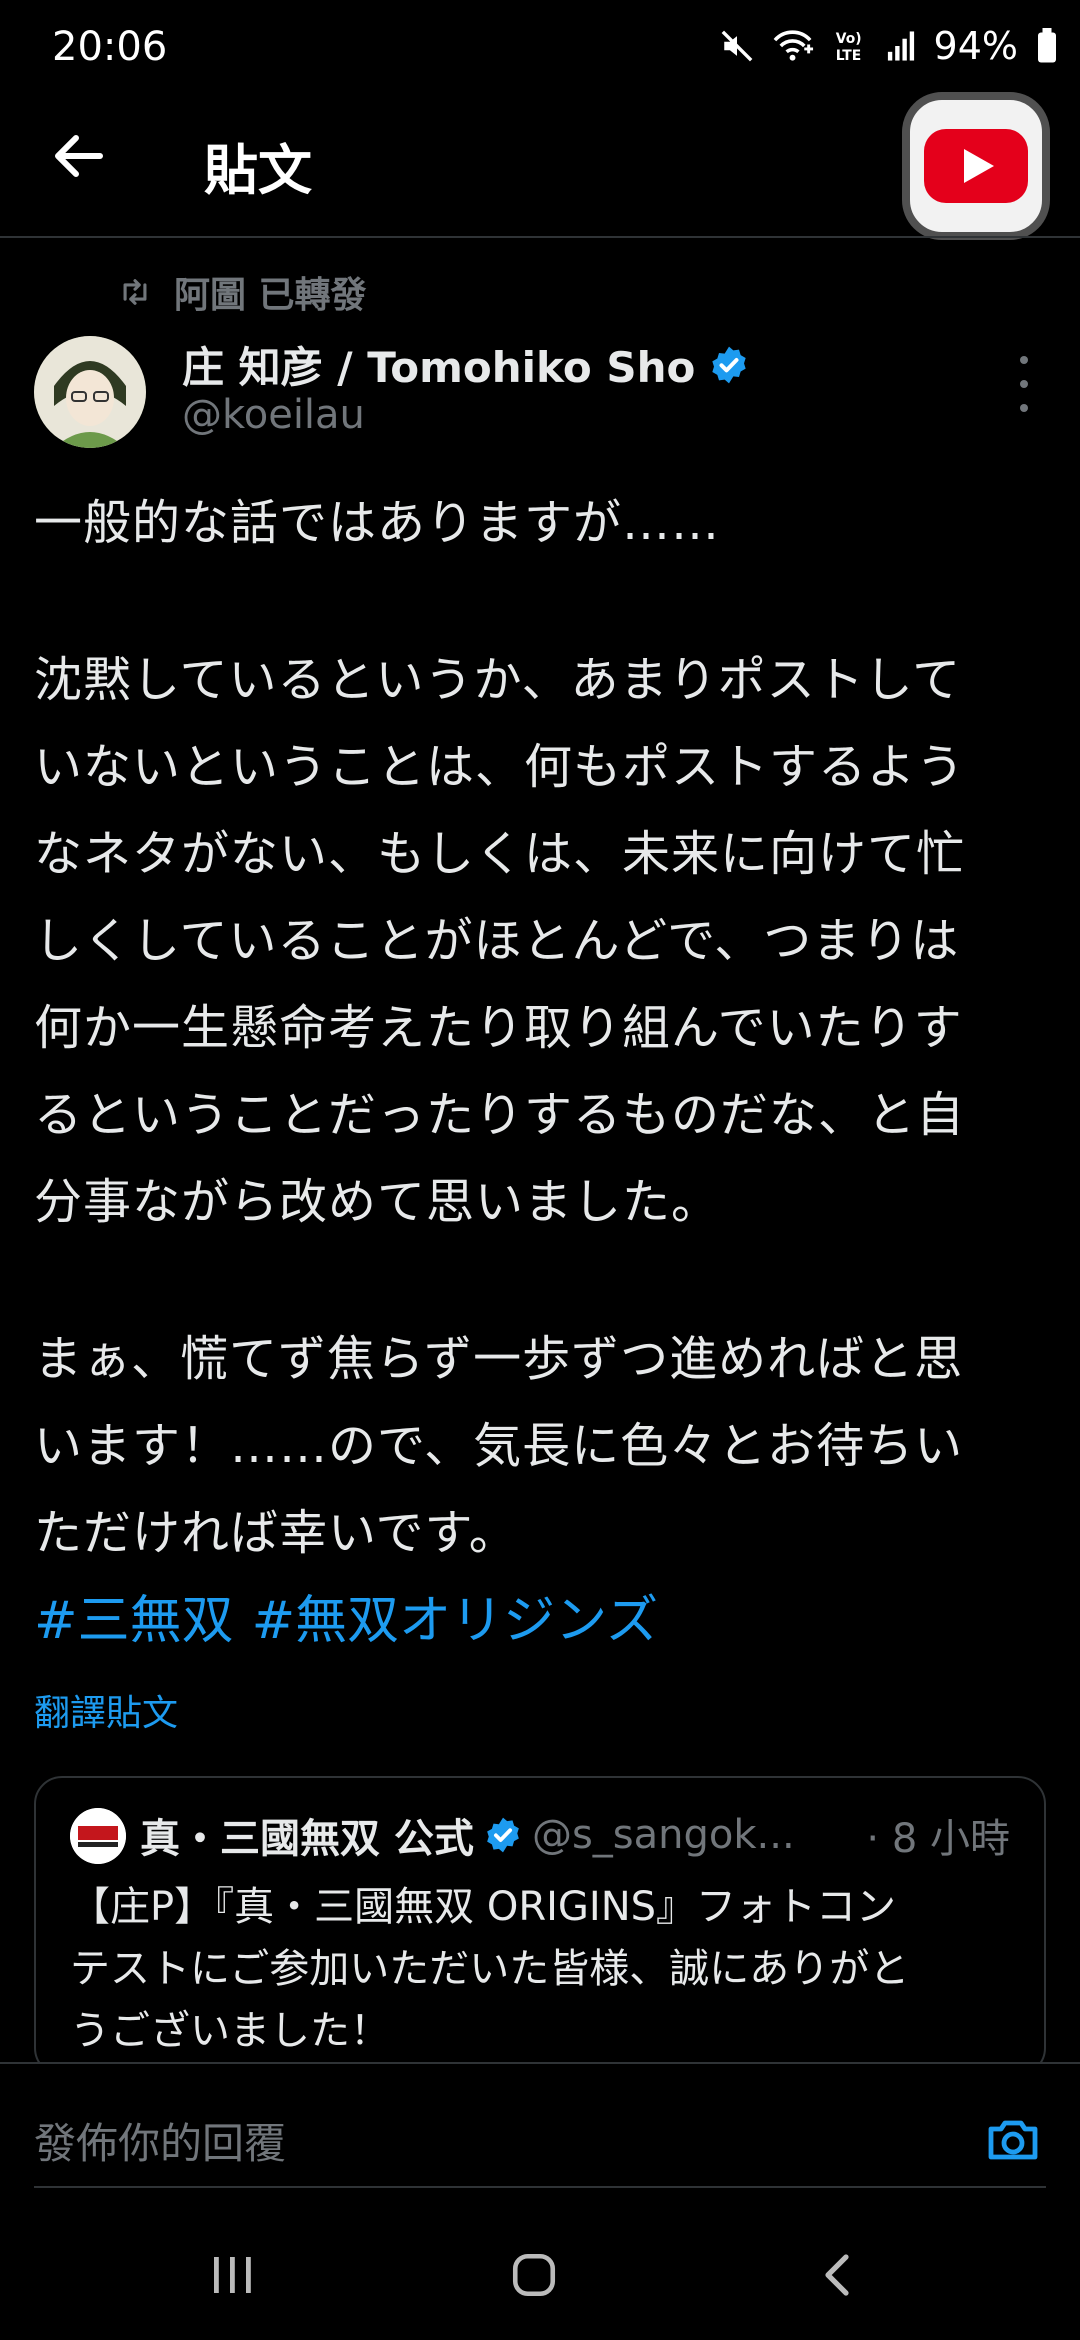  Describe the element at coordinates (484, 2140) in the screenshot. I see `reply-input: 發佈你的回覆` at that location.